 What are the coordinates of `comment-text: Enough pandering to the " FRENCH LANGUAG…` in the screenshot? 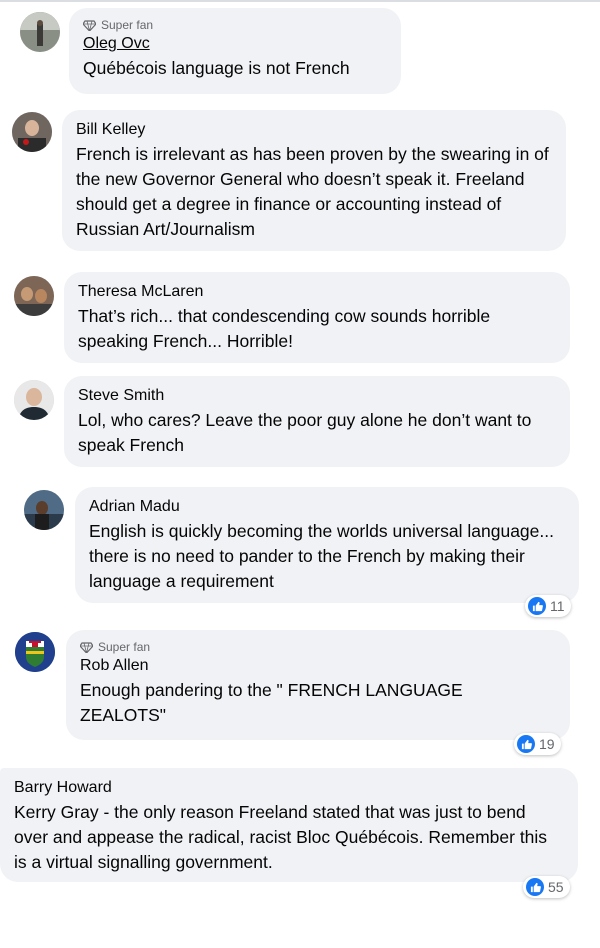 It's located at (274, 702).